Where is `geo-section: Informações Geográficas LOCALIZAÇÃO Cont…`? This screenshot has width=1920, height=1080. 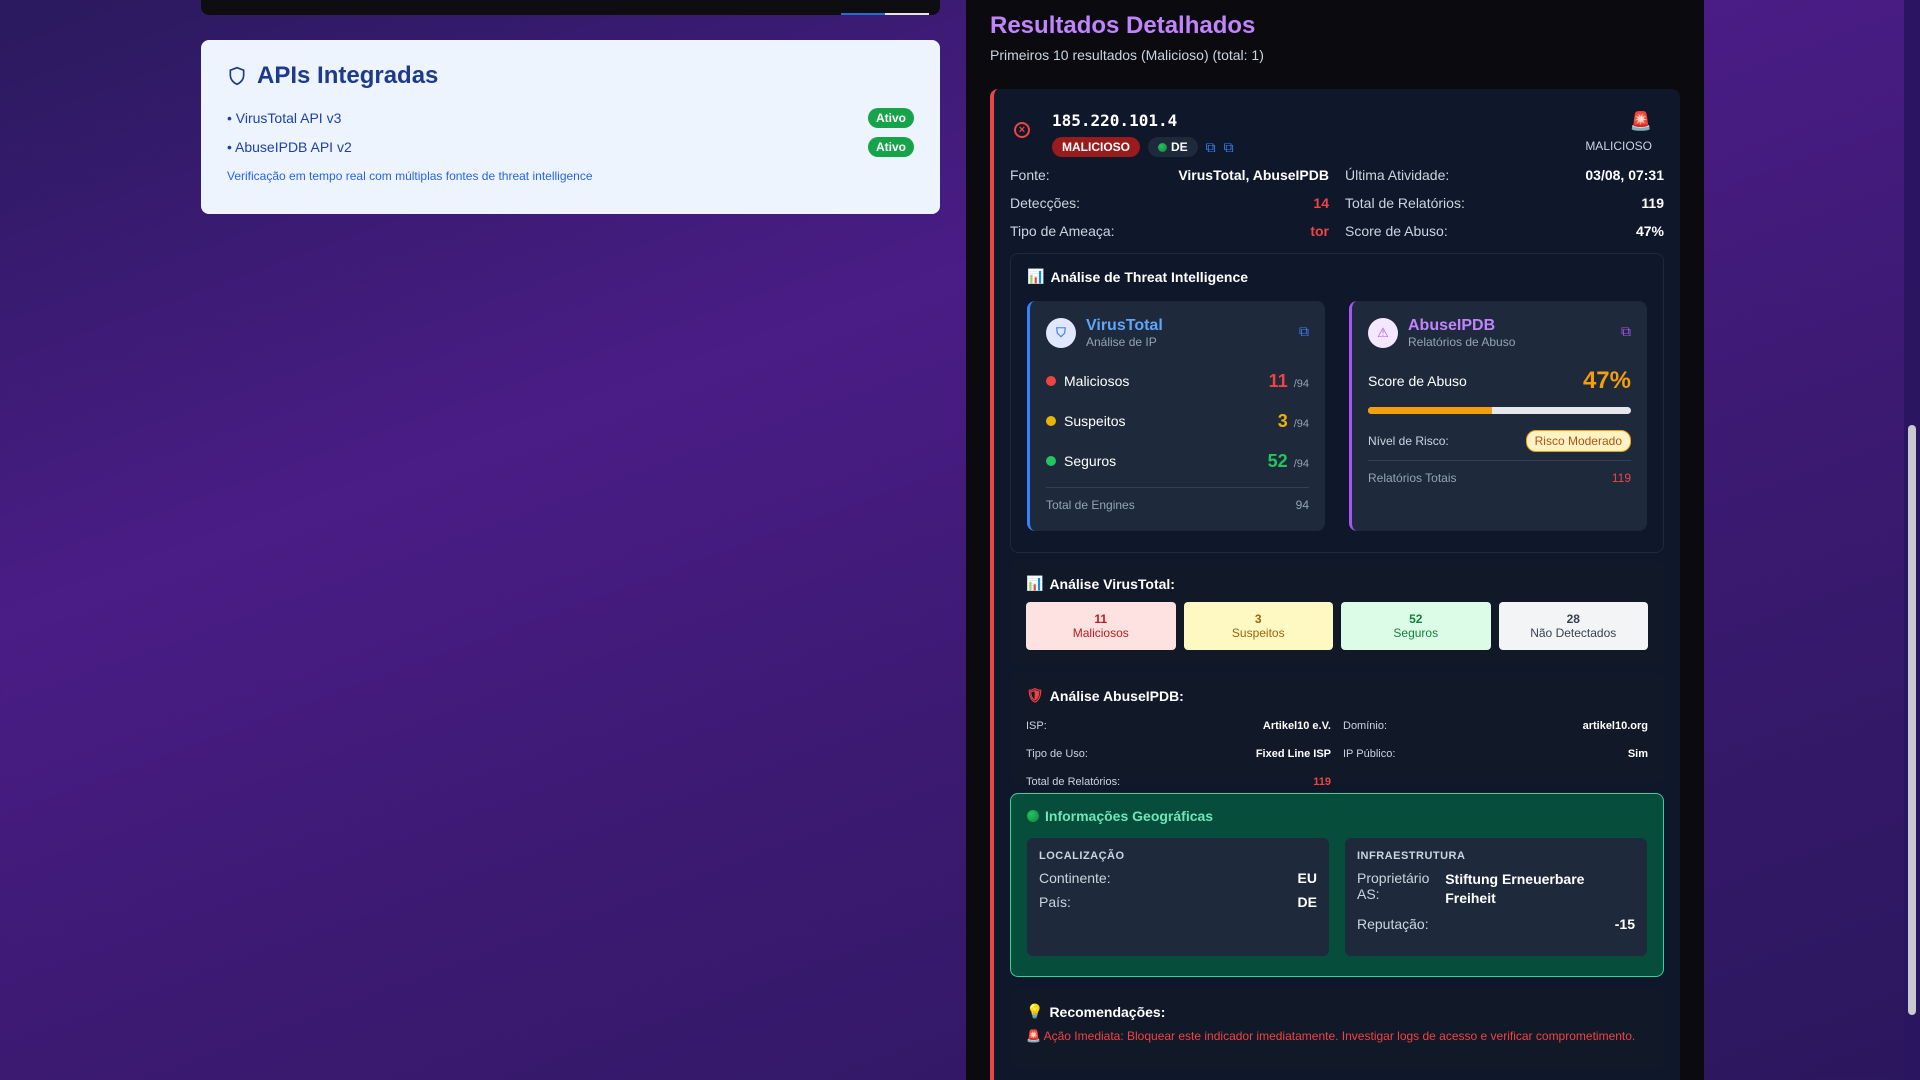 geo-section: Informações Geográficas LOCALIZAÇÃO Cont… is located at coordinates (1337, 885).